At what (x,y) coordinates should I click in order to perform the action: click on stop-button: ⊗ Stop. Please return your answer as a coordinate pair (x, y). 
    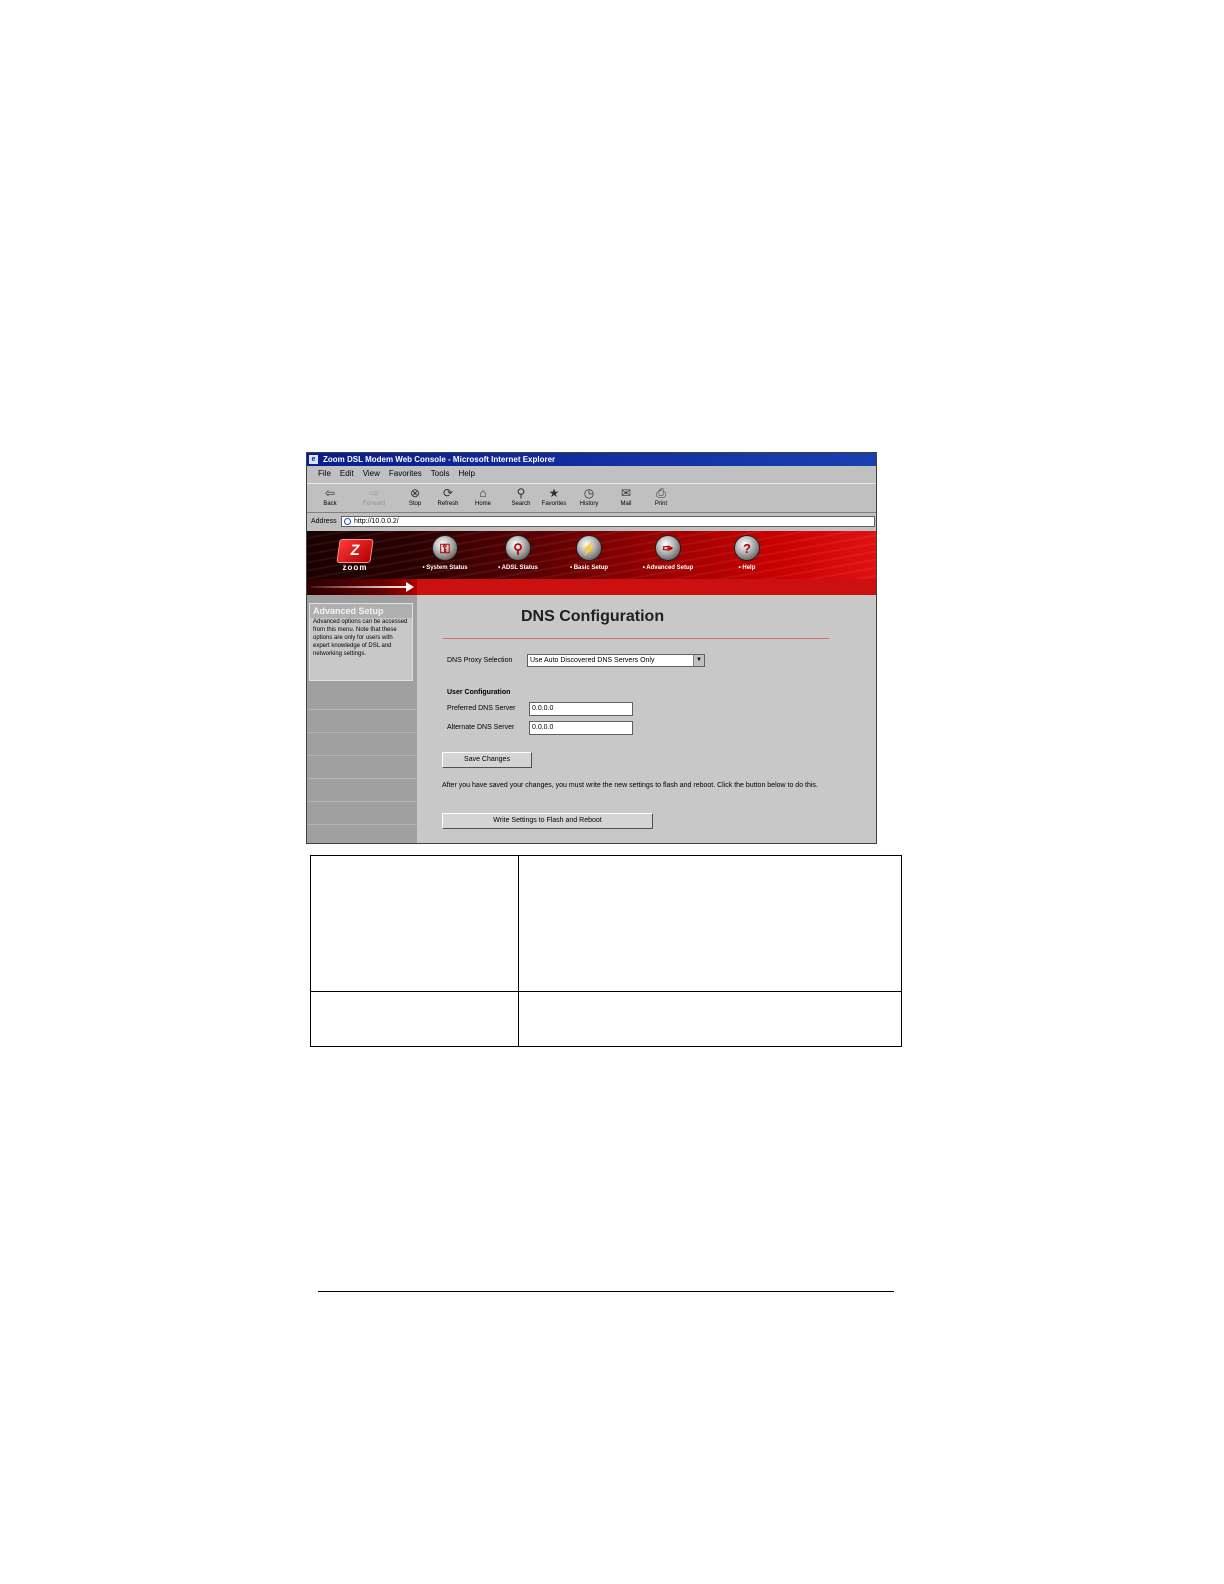
    Looking at the image, I should click on (415, 499).